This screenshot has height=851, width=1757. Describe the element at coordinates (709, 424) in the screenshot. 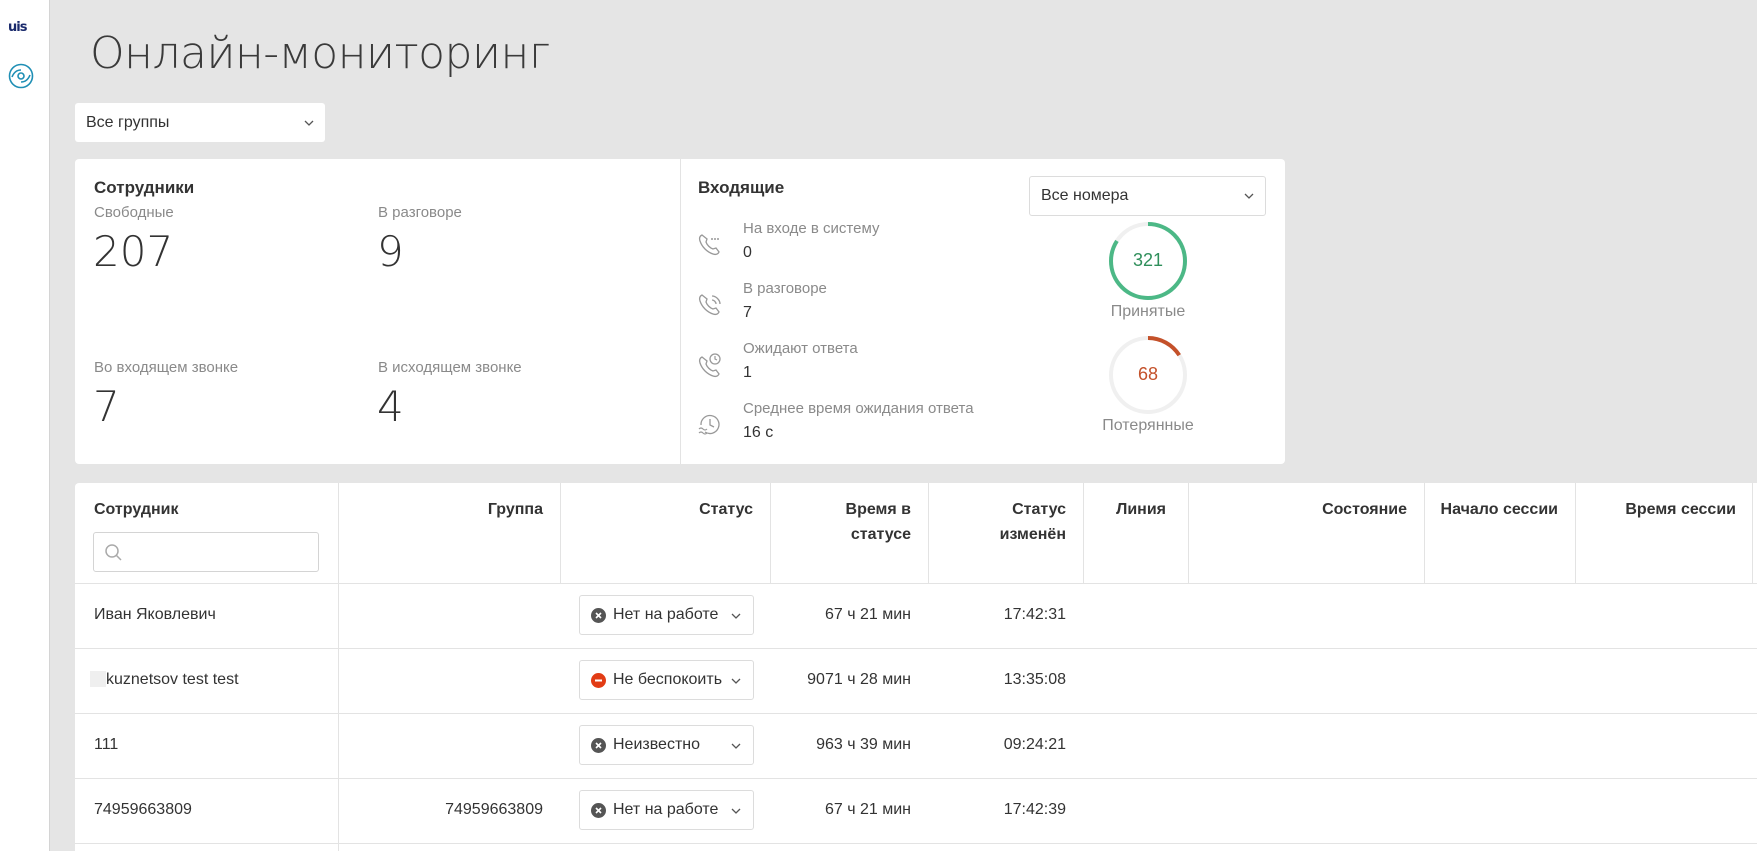

I see `history-clock-icon` at that location.